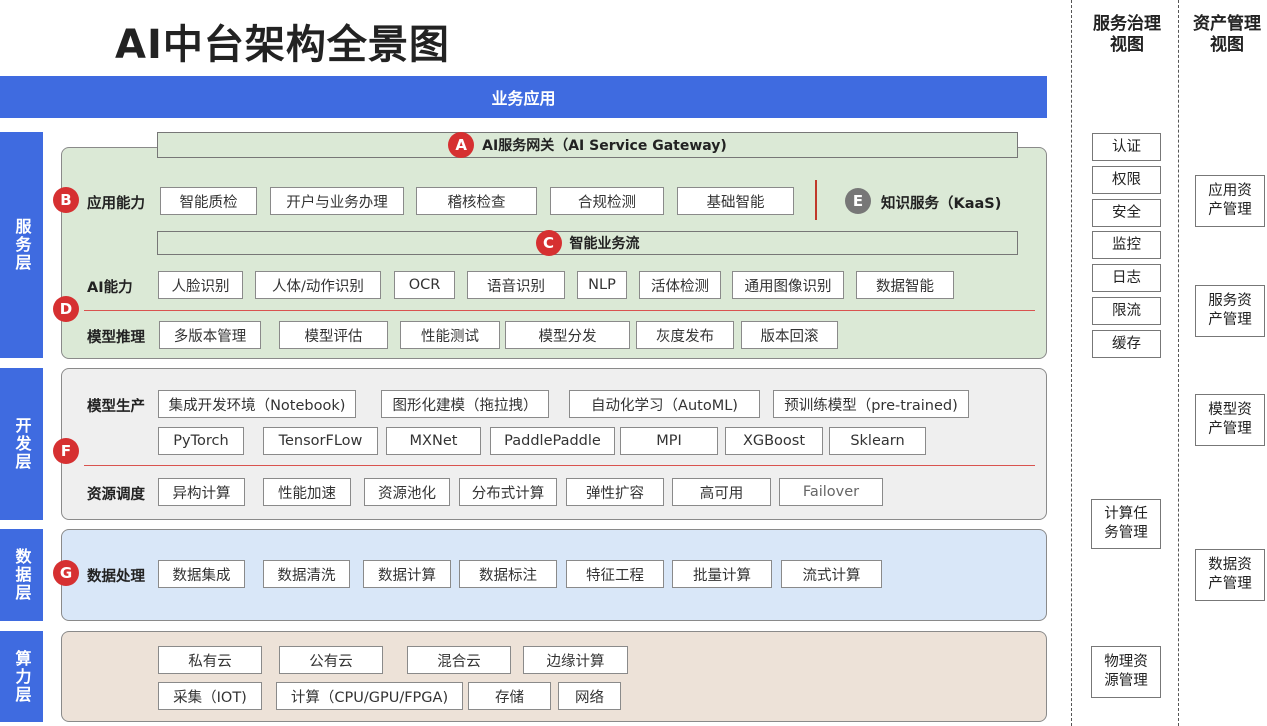 The width and height of the screenshot is (1267, 726). Describe the element at coordinates (210, 335) in the screenshot. I see `inference-item: 多版本管理` at that location.